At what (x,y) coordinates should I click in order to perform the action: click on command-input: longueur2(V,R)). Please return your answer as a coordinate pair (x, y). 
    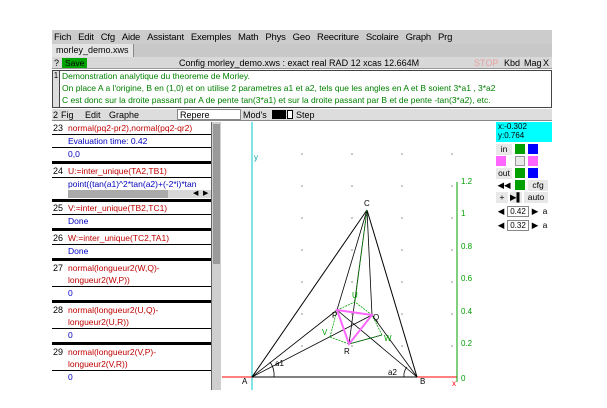
    Looking at the image, I should click on (139, 364).